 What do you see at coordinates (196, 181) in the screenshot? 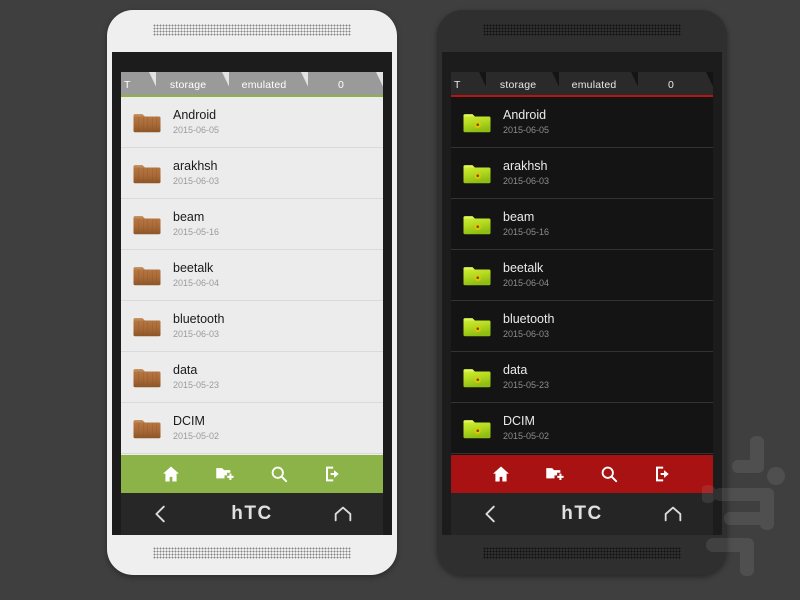
I see `file-date: 2015-06-03` at bounding box center [196, 181].